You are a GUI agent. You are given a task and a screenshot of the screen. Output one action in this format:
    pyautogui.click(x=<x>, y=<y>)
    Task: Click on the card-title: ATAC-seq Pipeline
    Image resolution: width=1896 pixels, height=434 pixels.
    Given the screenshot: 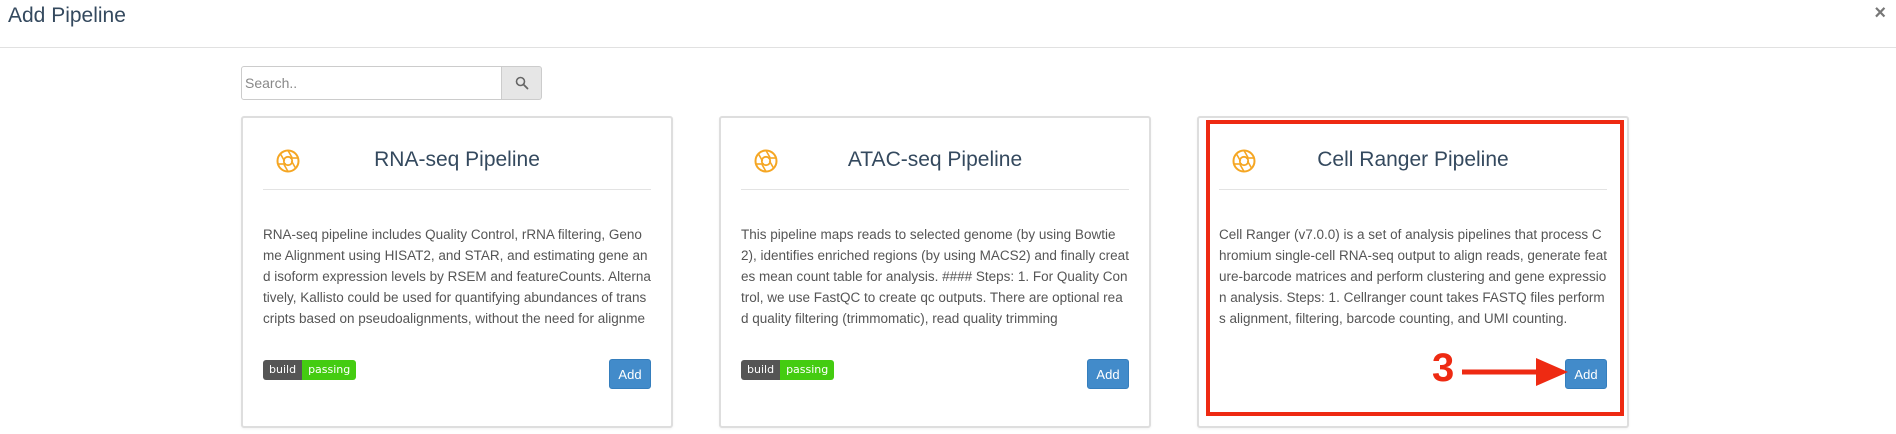 What is the action you would take?
    pyautogui.click(x=935, y=159)
    